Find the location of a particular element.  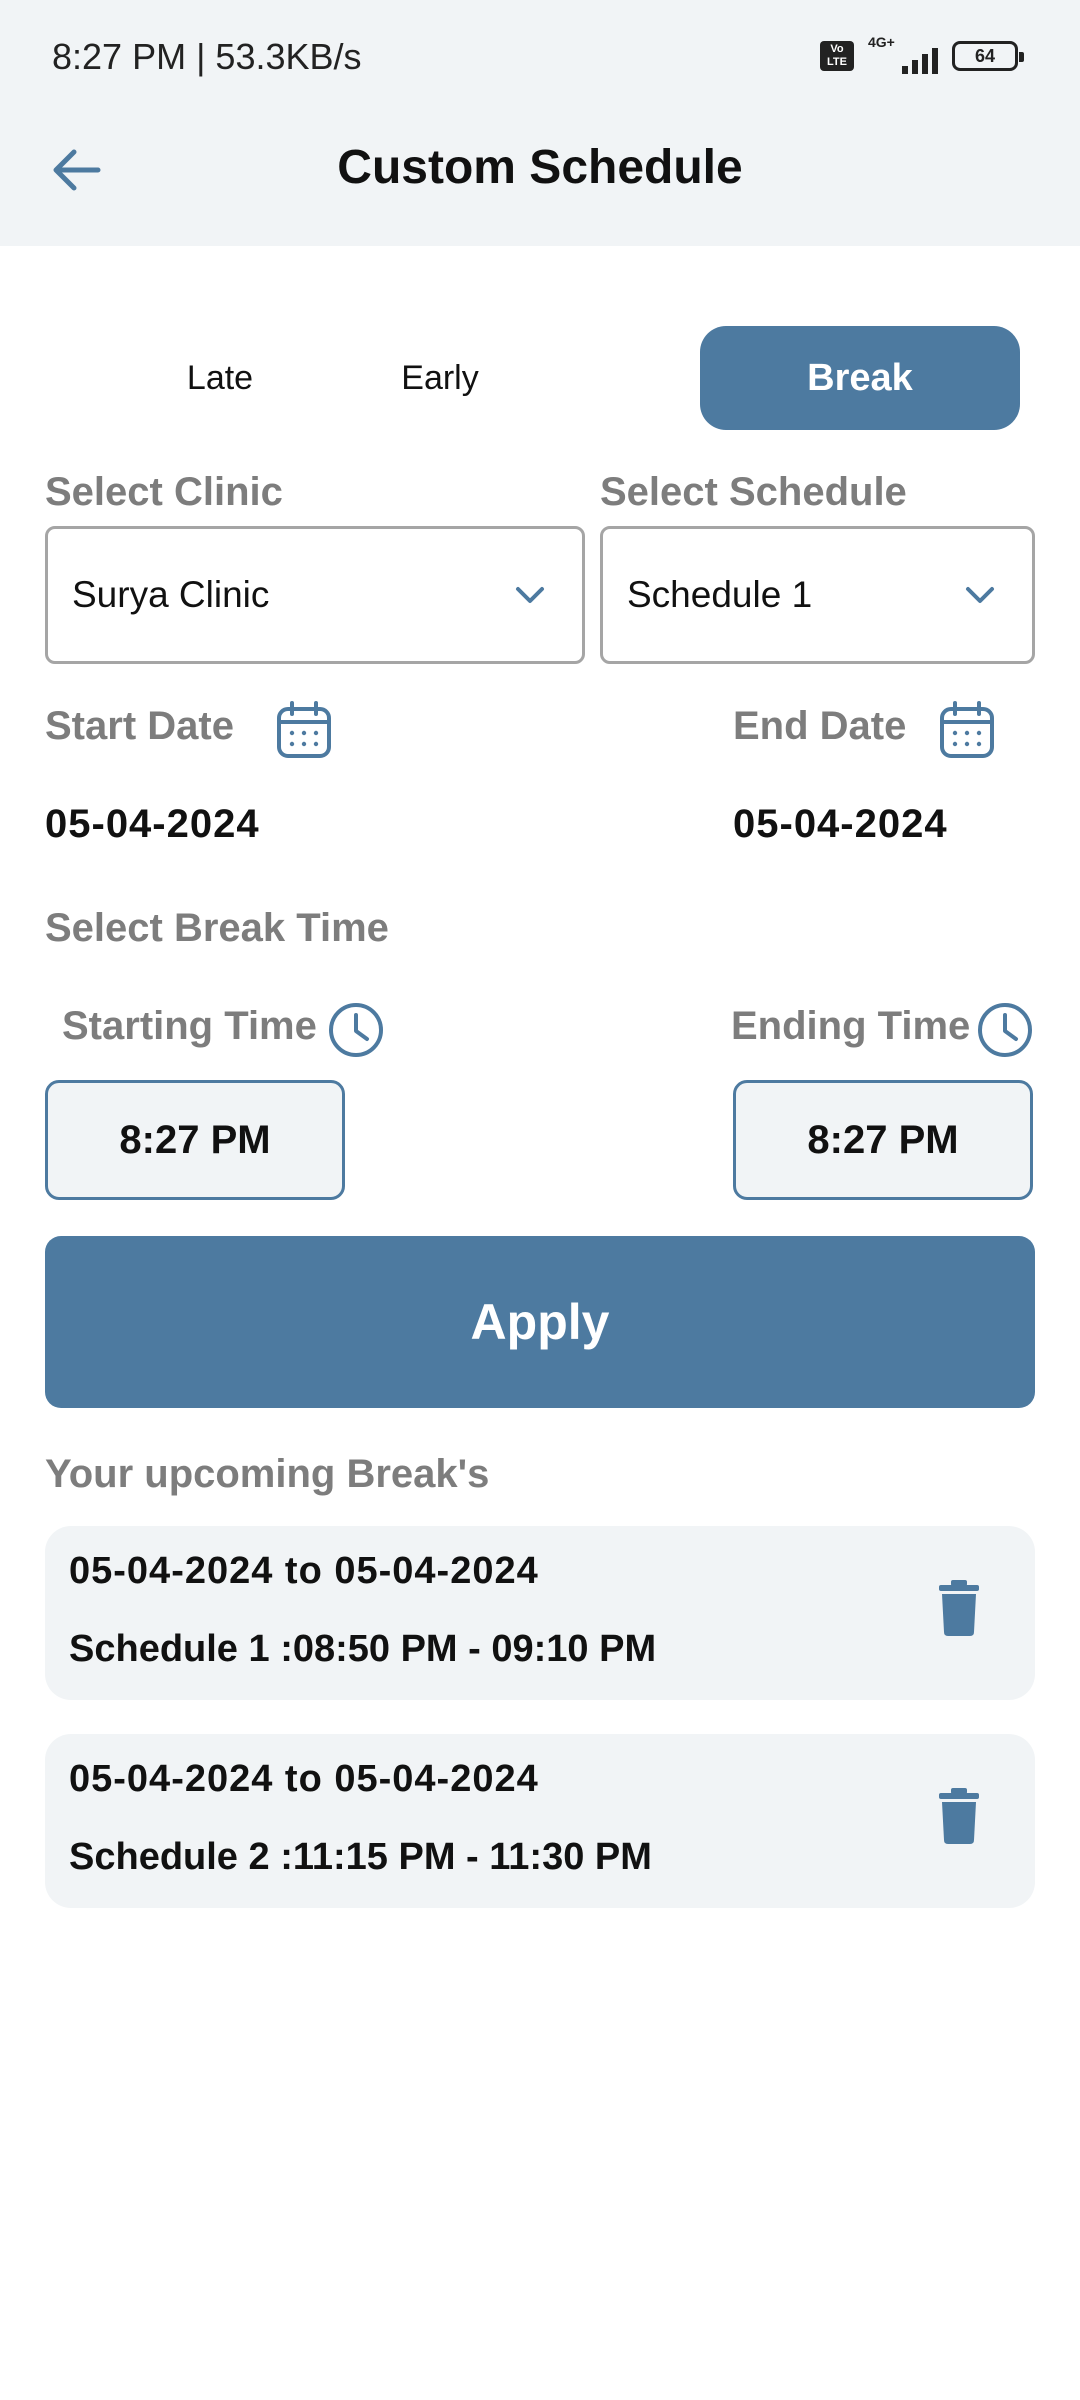

clinic-label: Select Clinic is located at coordinates (164, 492).